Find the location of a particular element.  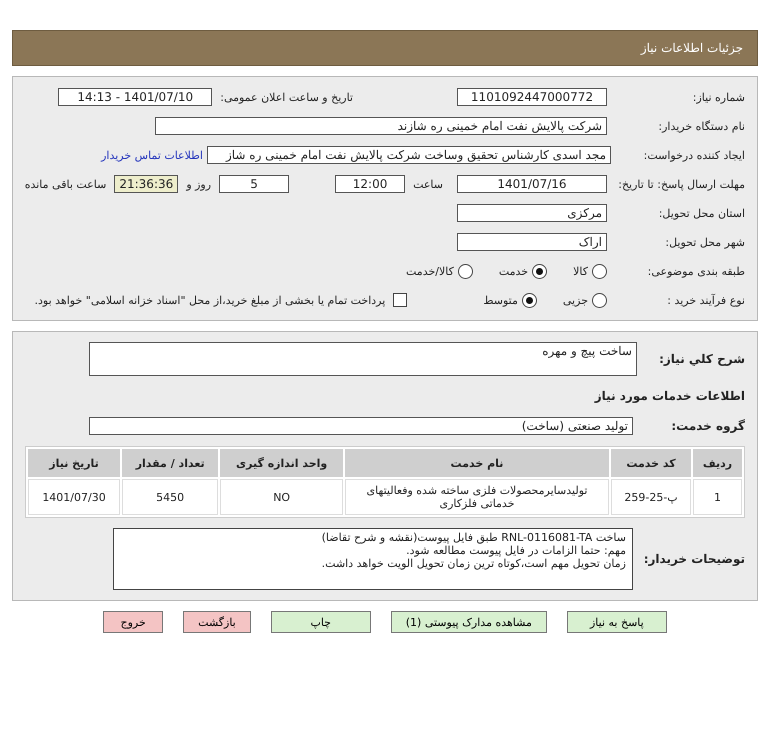

field-label: تاریخ و ساعت اعلان عمومی: is located at coordinates (286, 97).